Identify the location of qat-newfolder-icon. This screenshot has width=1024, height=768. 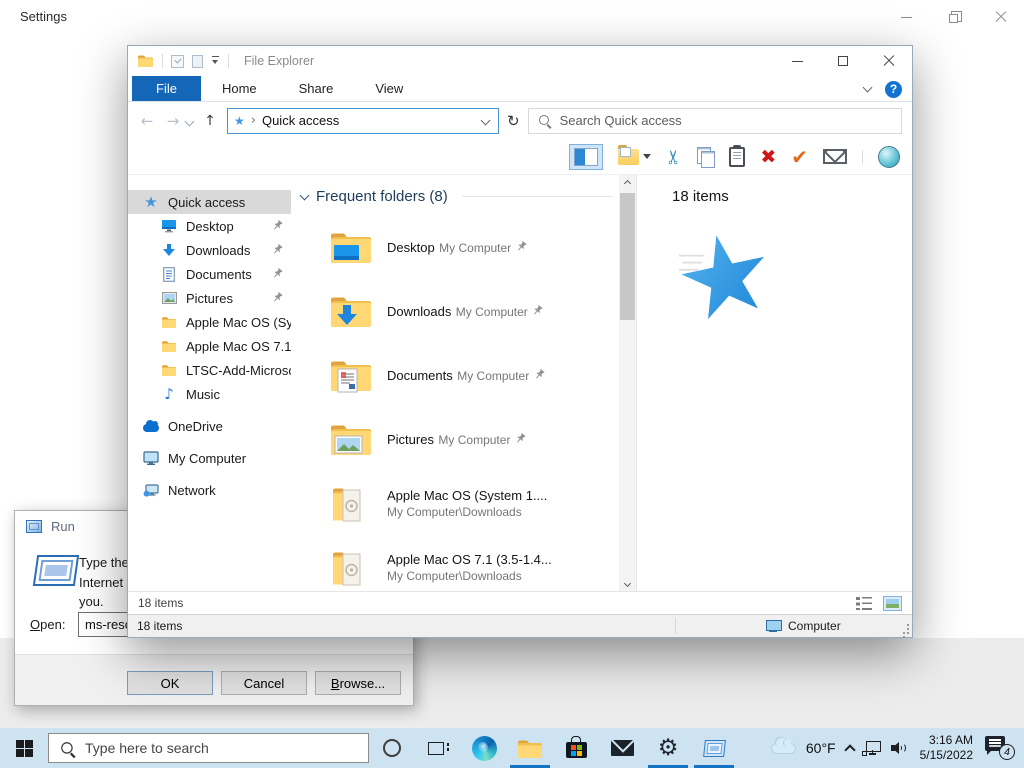
(197, 61).